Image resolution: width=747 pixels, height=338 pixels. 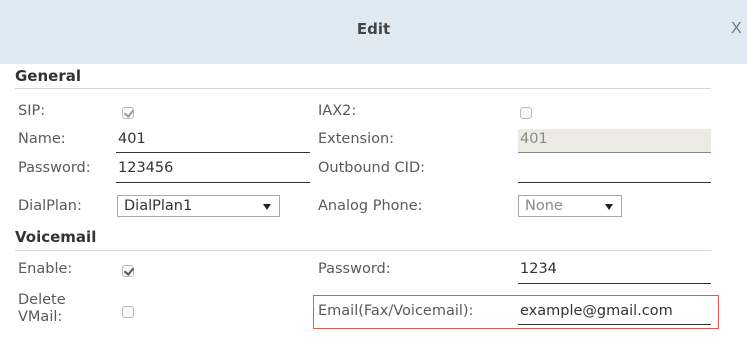 I want to click on voicemail-enable-checkbox, so click(x=128, y=271).